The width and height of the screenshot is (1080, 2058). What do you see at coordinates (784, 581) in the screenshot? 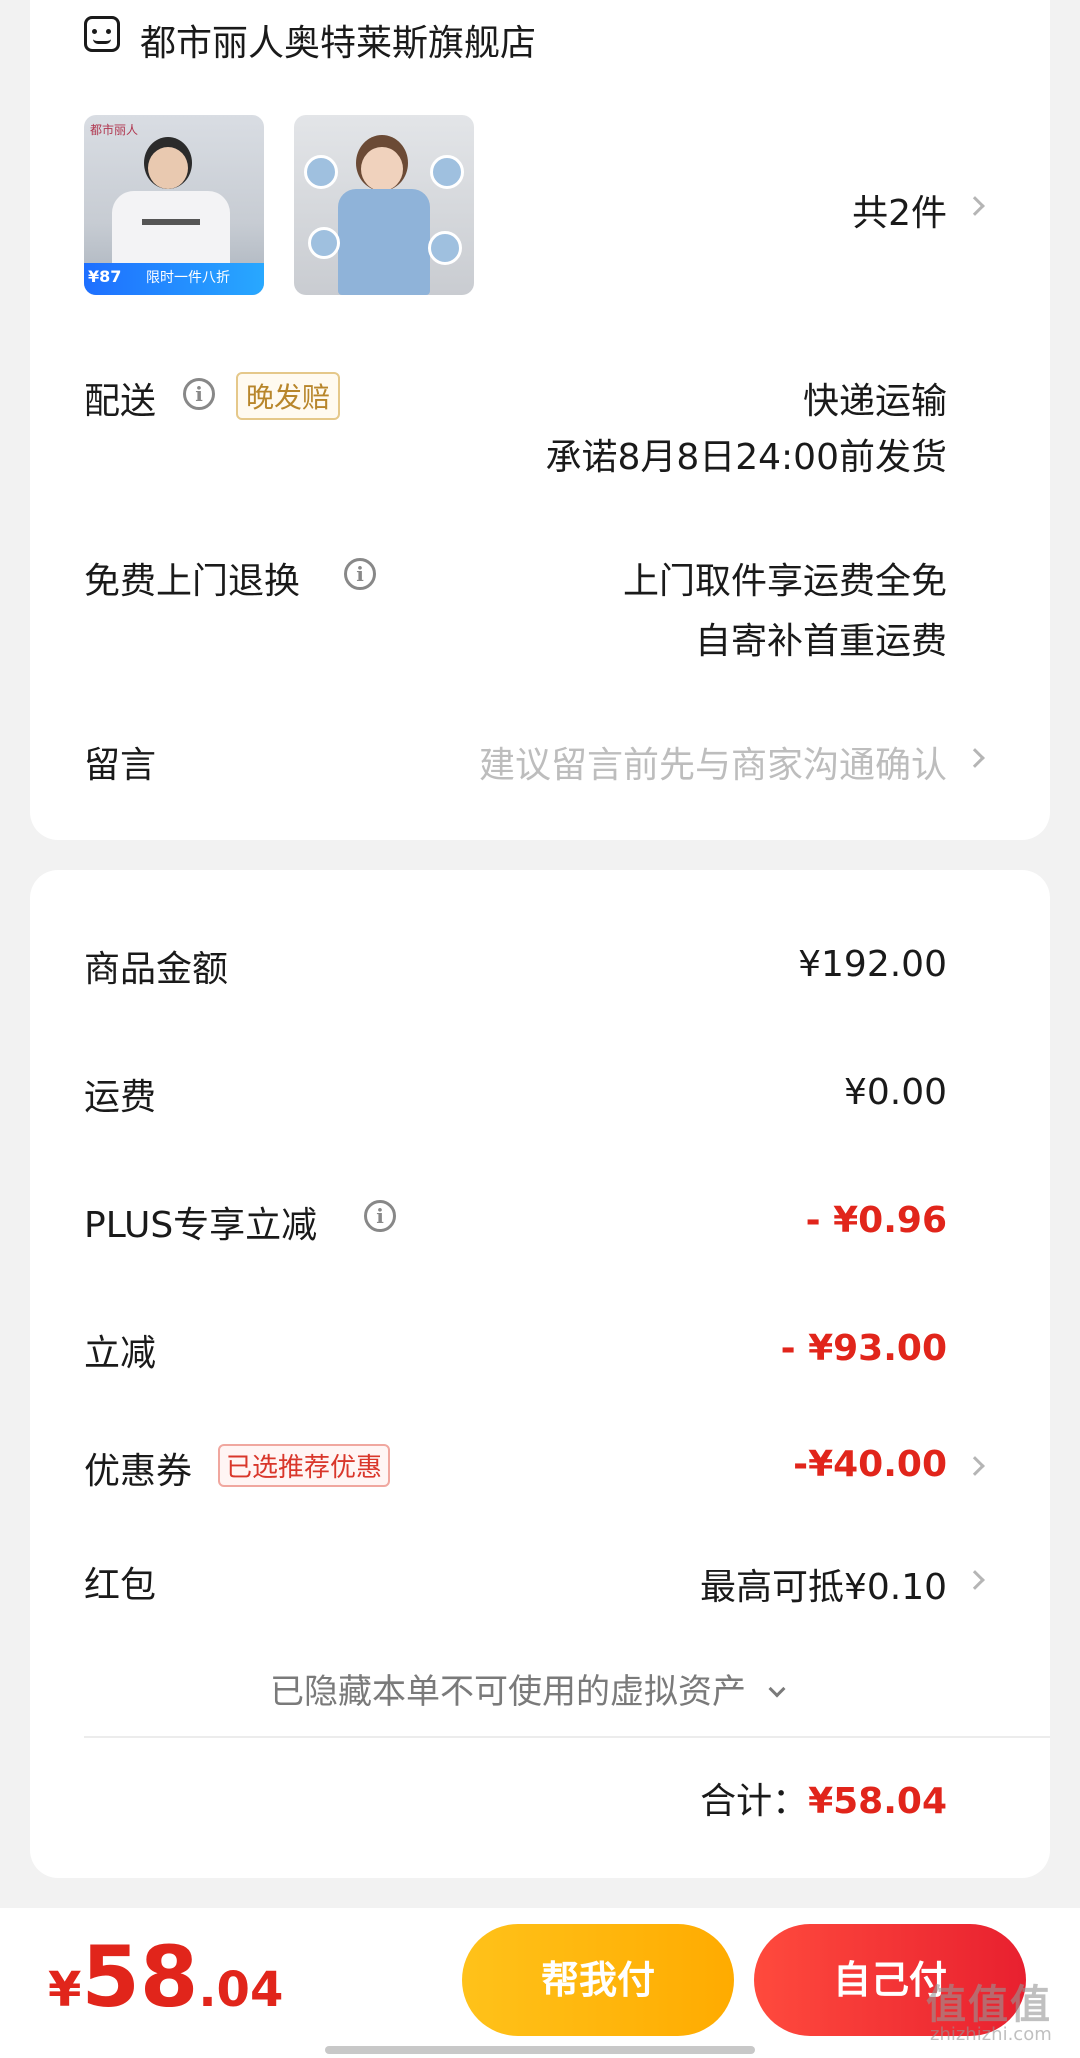
I see `returns-line1: 上门取件享运费全免` at bounding box center [784, 581].